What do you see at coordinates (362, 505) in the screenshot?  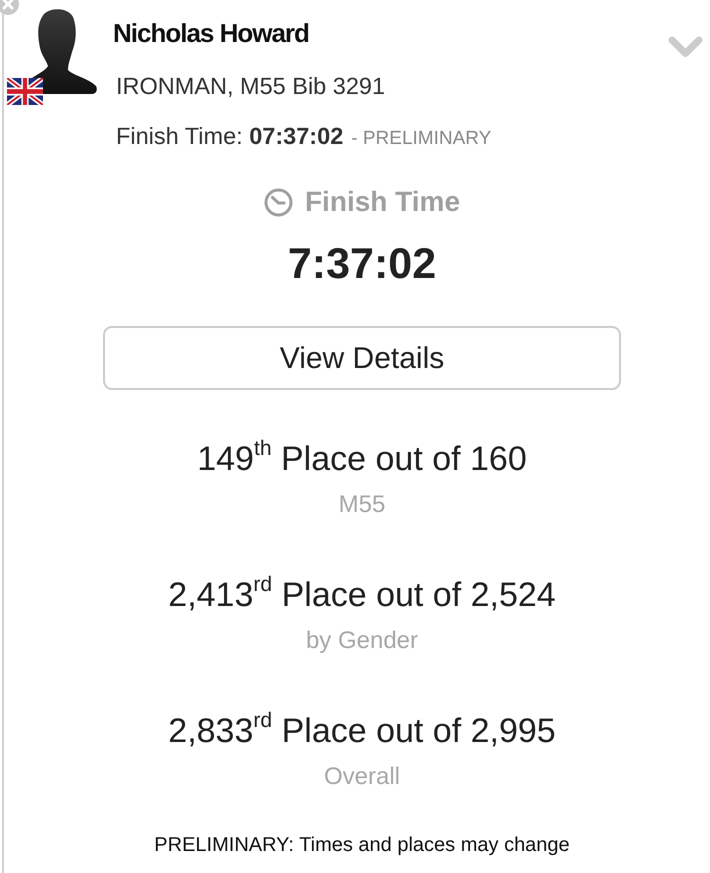 I see `place-category: M55` at bounding box center [362, 505].